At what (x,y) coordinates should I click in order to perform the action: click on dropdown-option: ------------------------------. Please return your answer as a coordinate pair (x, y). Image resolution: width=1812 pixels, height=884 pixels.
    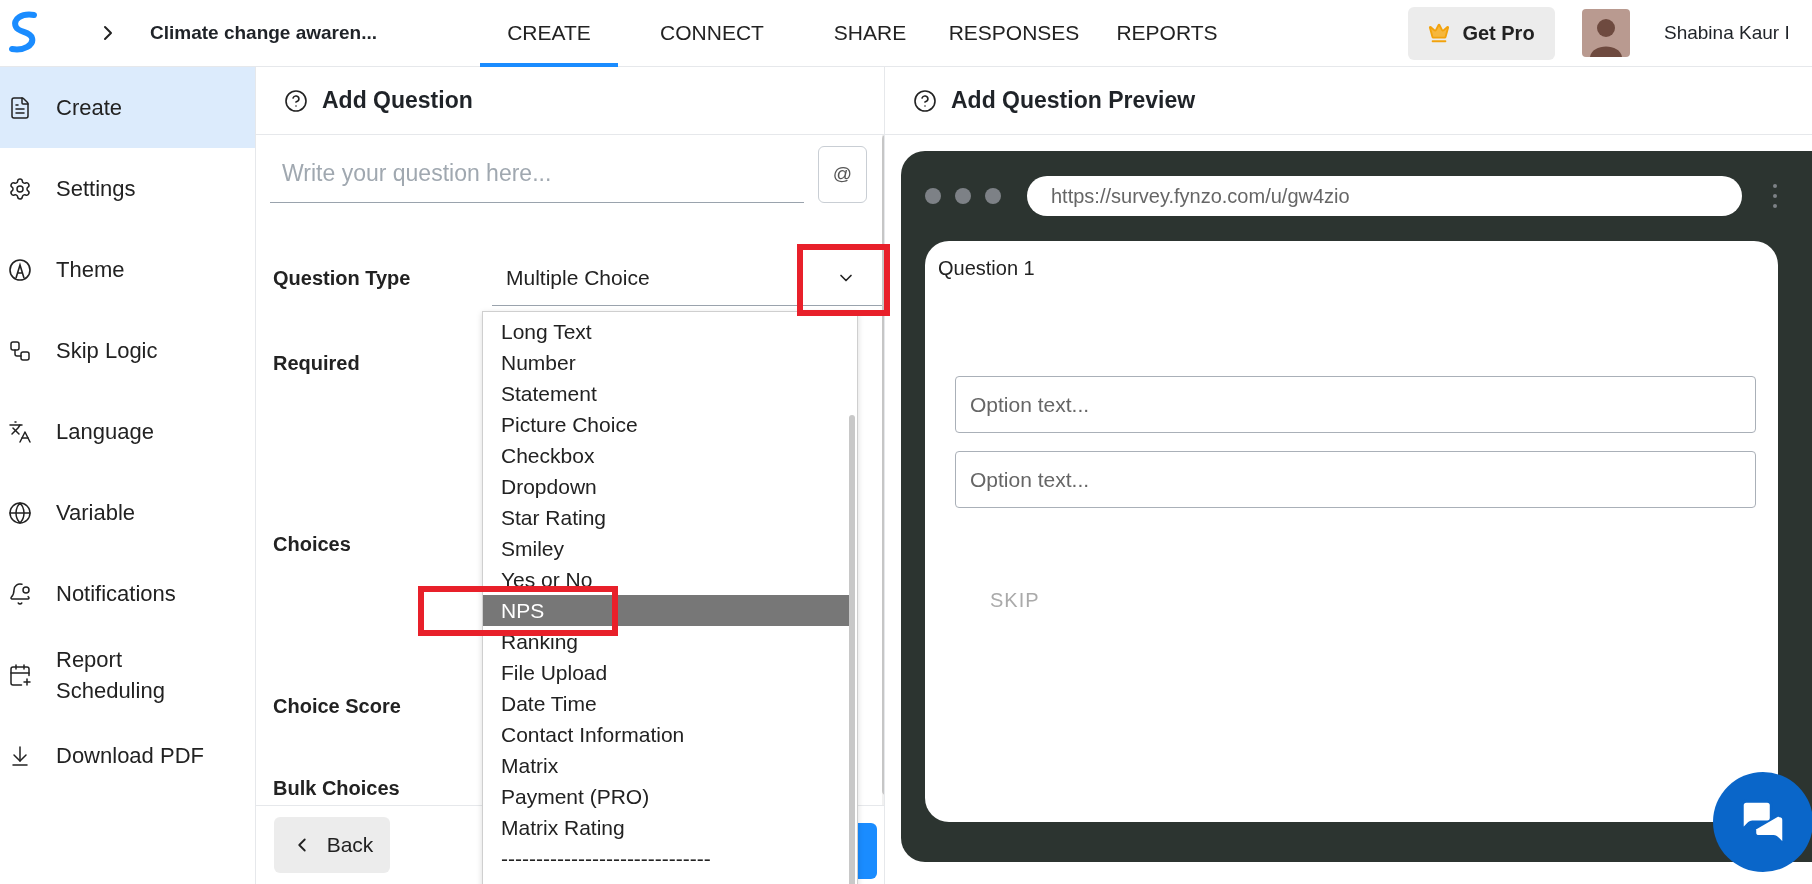
    Looking at the image, I should click on (666, 858).